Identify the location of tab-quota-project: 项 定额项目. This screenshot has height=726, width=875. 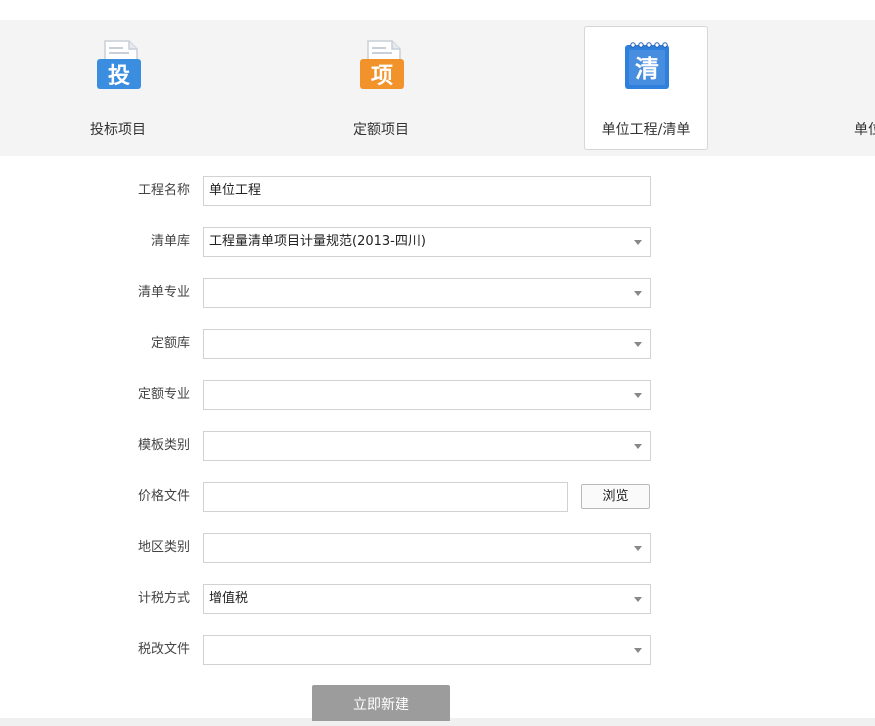
(381, 88).